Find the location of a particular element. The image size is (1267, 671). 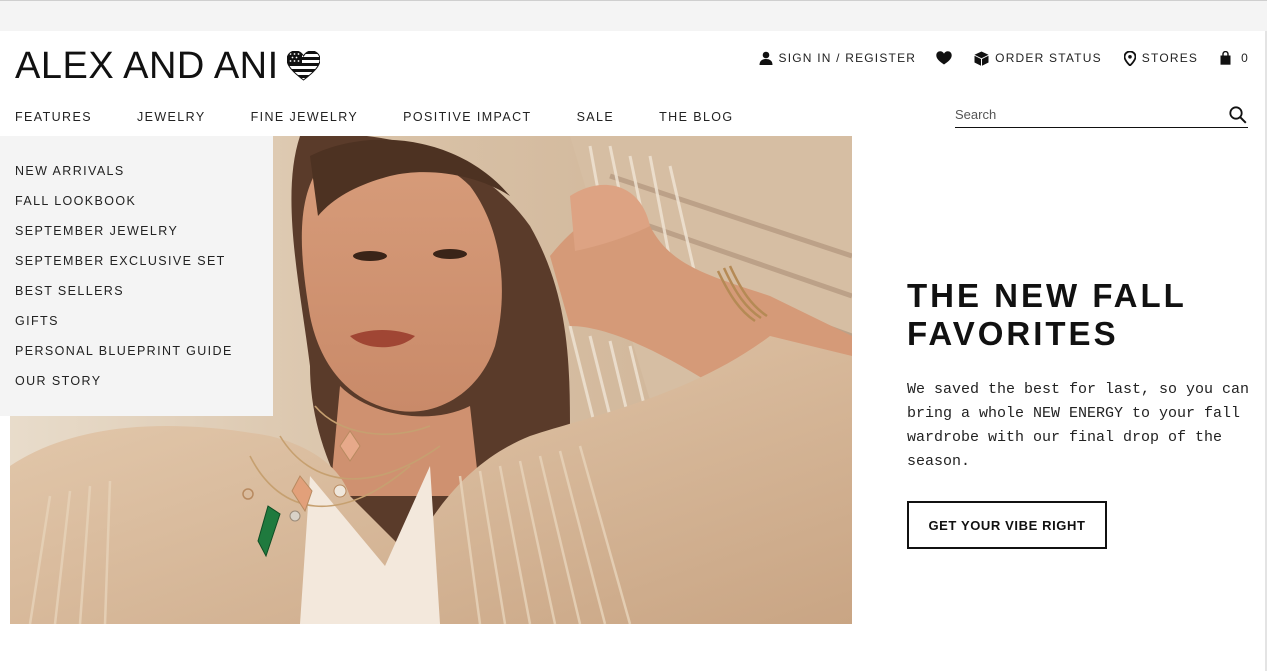

search-bar is located at coordinates (1101, 115).